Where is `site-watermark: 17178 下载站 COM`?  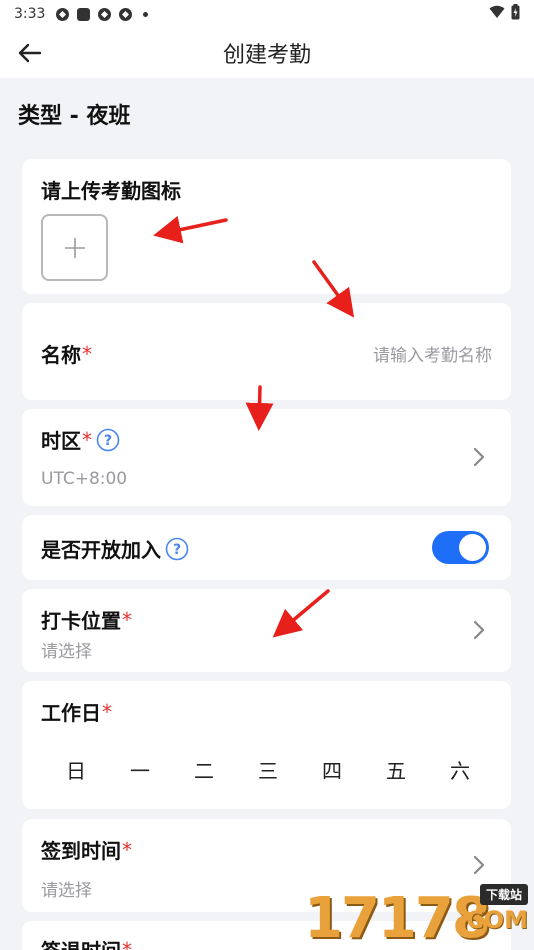 site-watermark: 17178 下载站 COM is located at coordinates (419, 916).